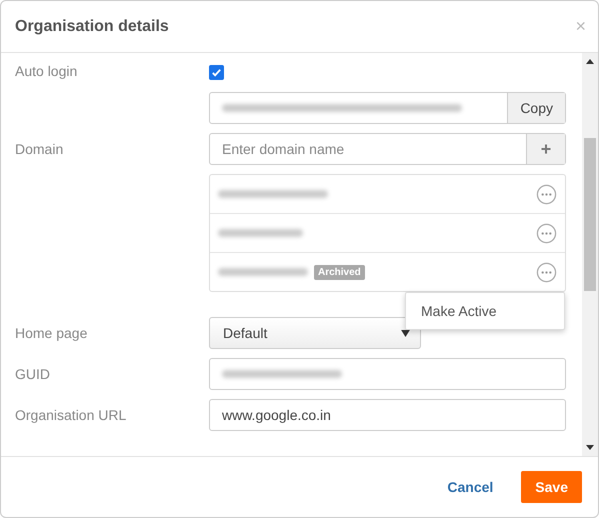  Describe the element at coordinates (92, 27) in the screenshot. I see `dialog-title: Organisation details` at that location.